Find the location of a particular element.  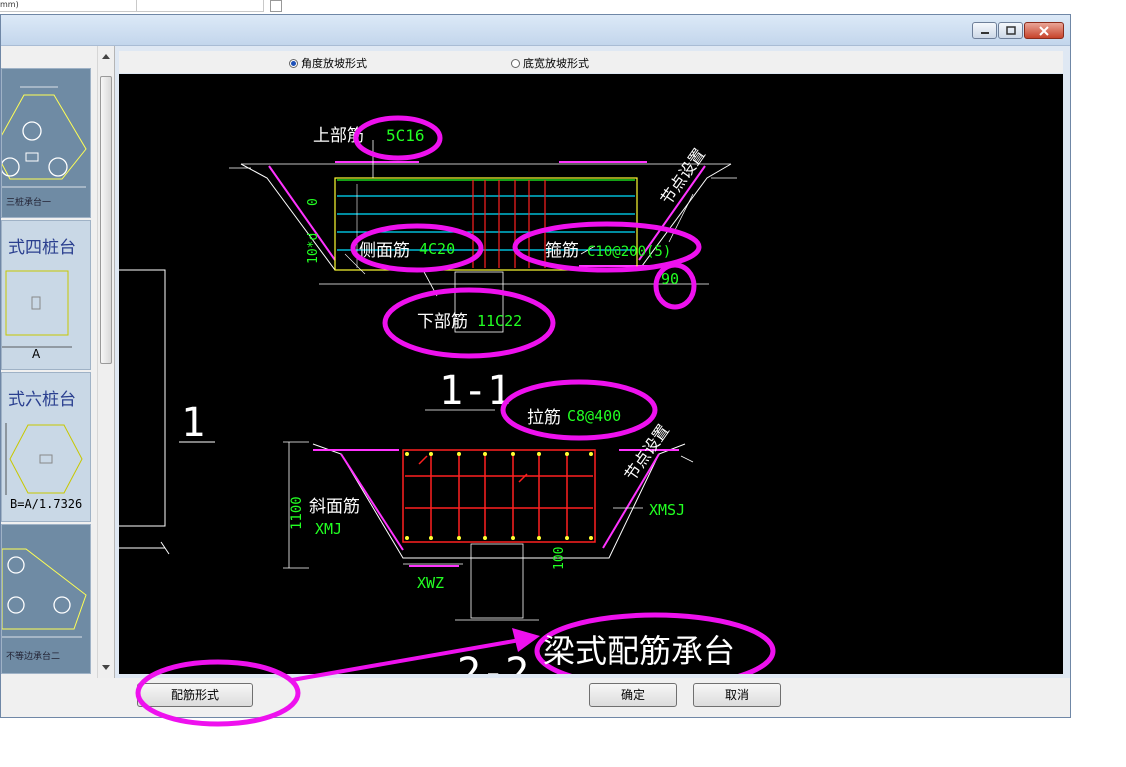

scroll-up-icon is located at coordinates (106, 56).